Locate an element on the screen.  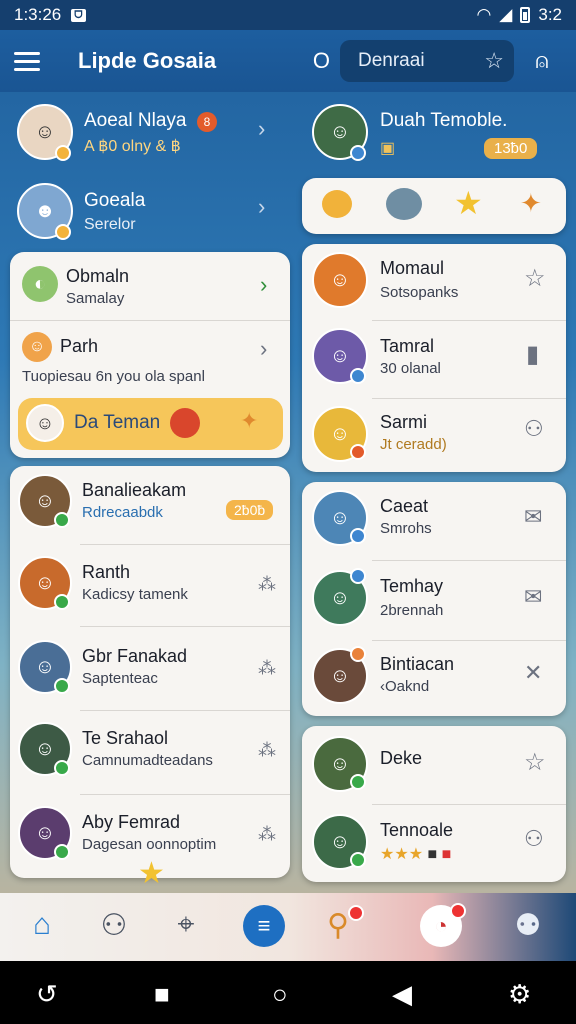
lock-icon: ▣ is located at coordinates (388, 148).